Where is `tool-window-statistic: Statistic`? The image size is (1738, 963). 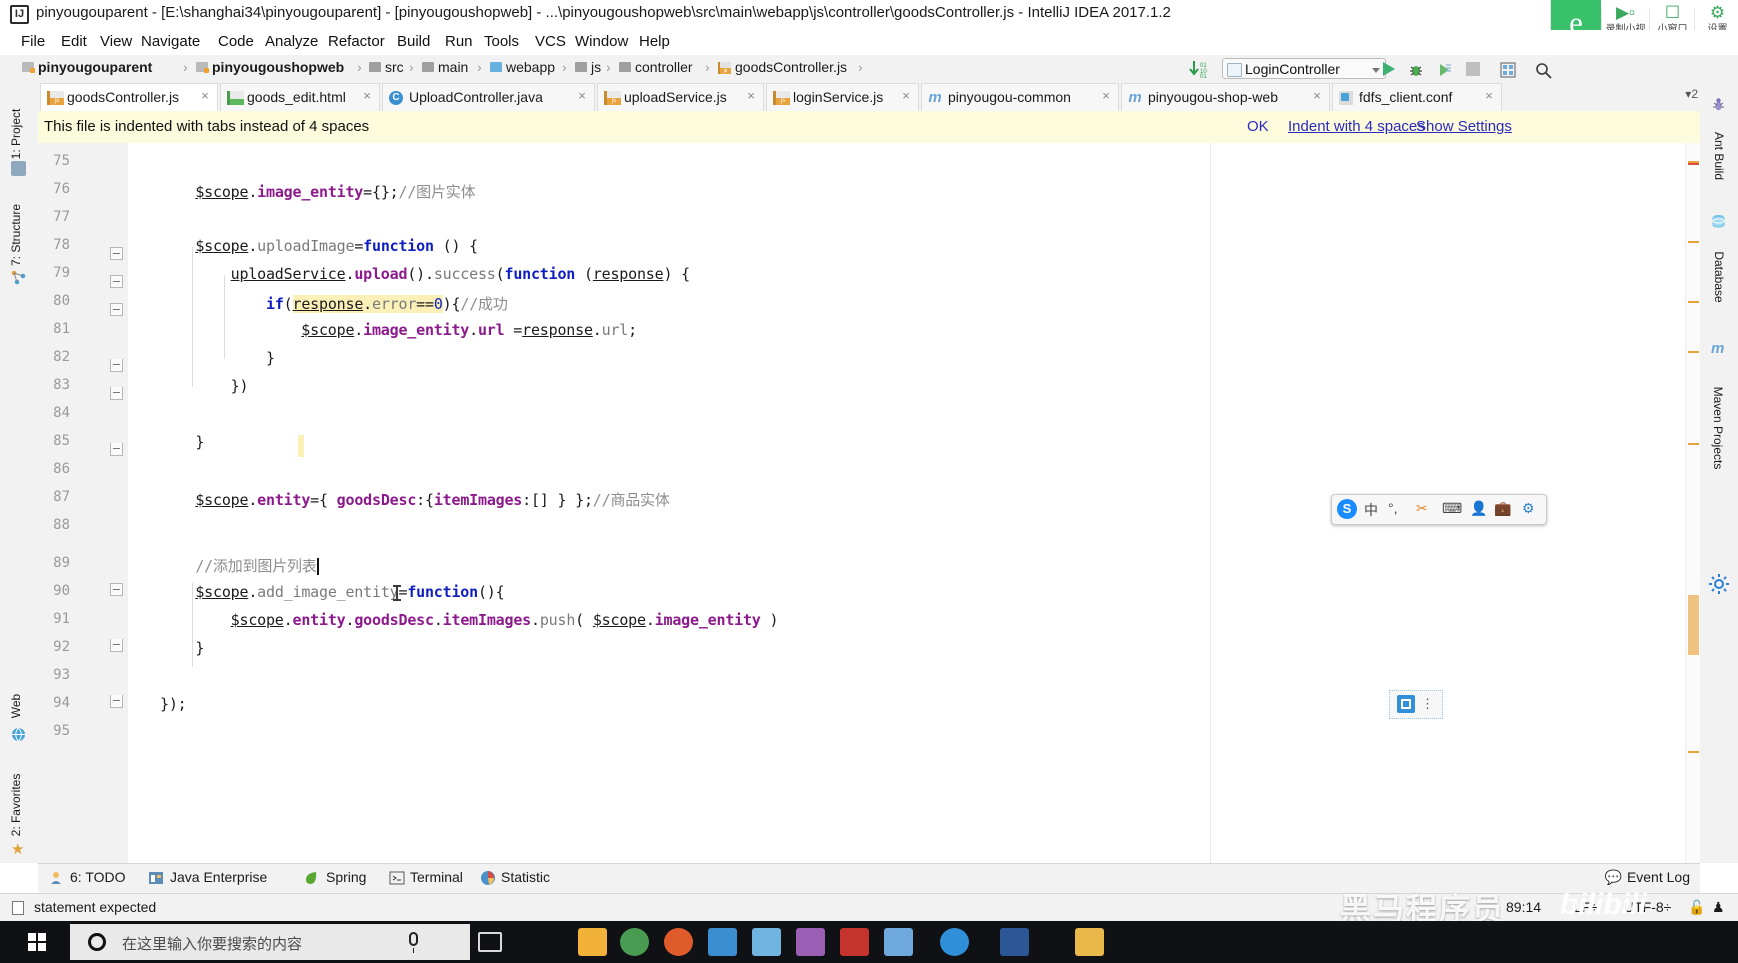
tool-window-statistic: Statistic is located at coordinates (525, 877).